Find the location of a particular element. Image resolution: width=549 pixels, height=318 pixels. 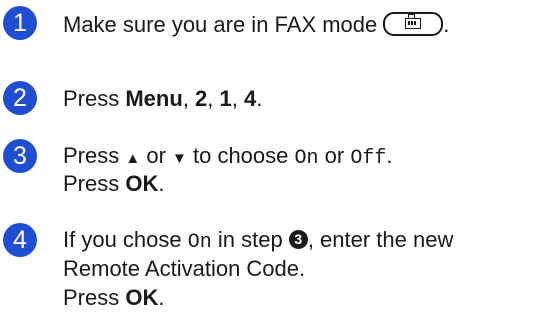

text-to-choose: to choose is located at coordinates (240, 155).